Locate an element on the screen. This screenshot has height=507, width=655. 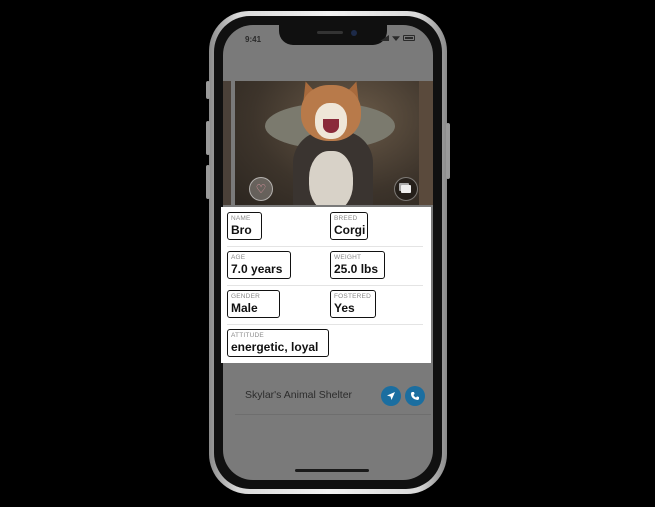
details-row: NAME Bro BREED Corgi is located at coordinates (325, 227).